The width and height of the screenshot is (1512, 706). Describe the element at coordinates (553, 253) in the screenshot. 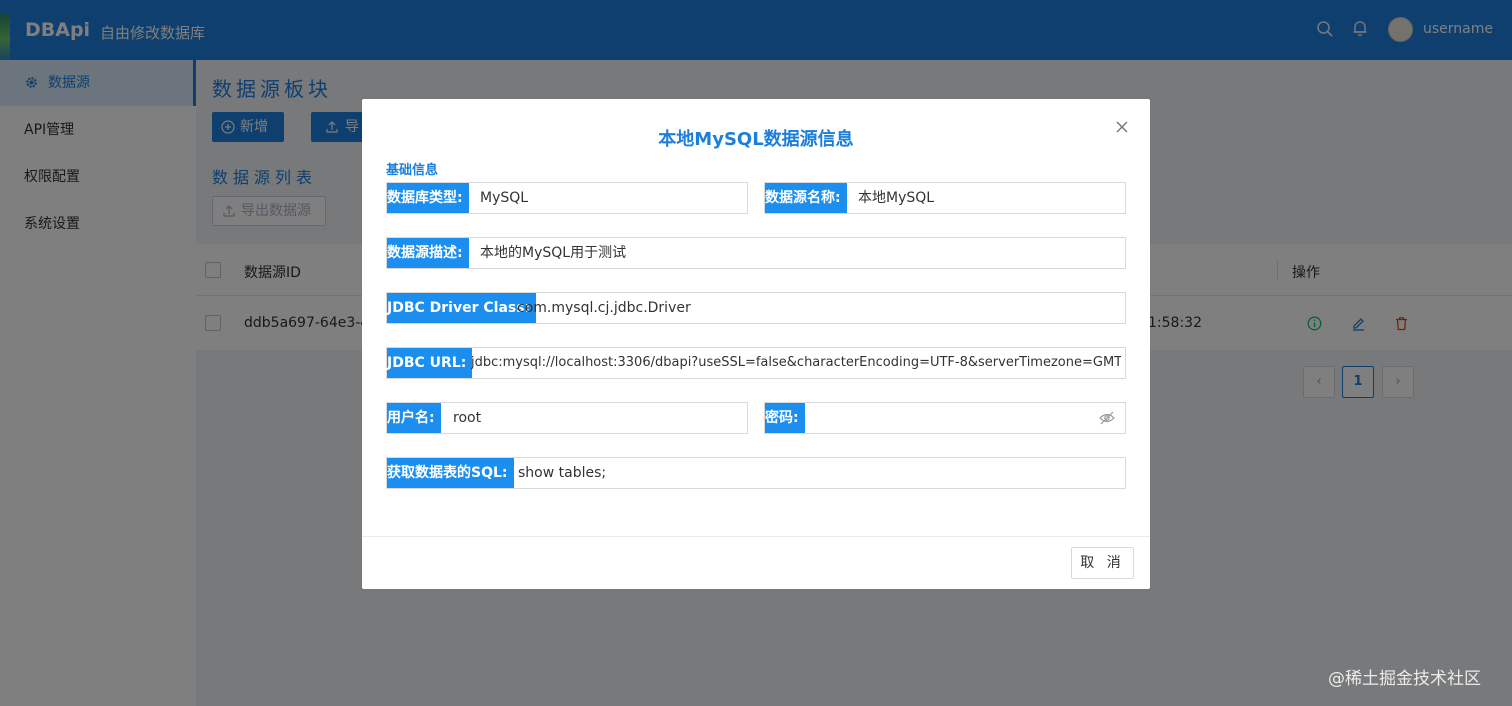

I see `ds-desc-value: 本地的MySQL用于测试` at that location.